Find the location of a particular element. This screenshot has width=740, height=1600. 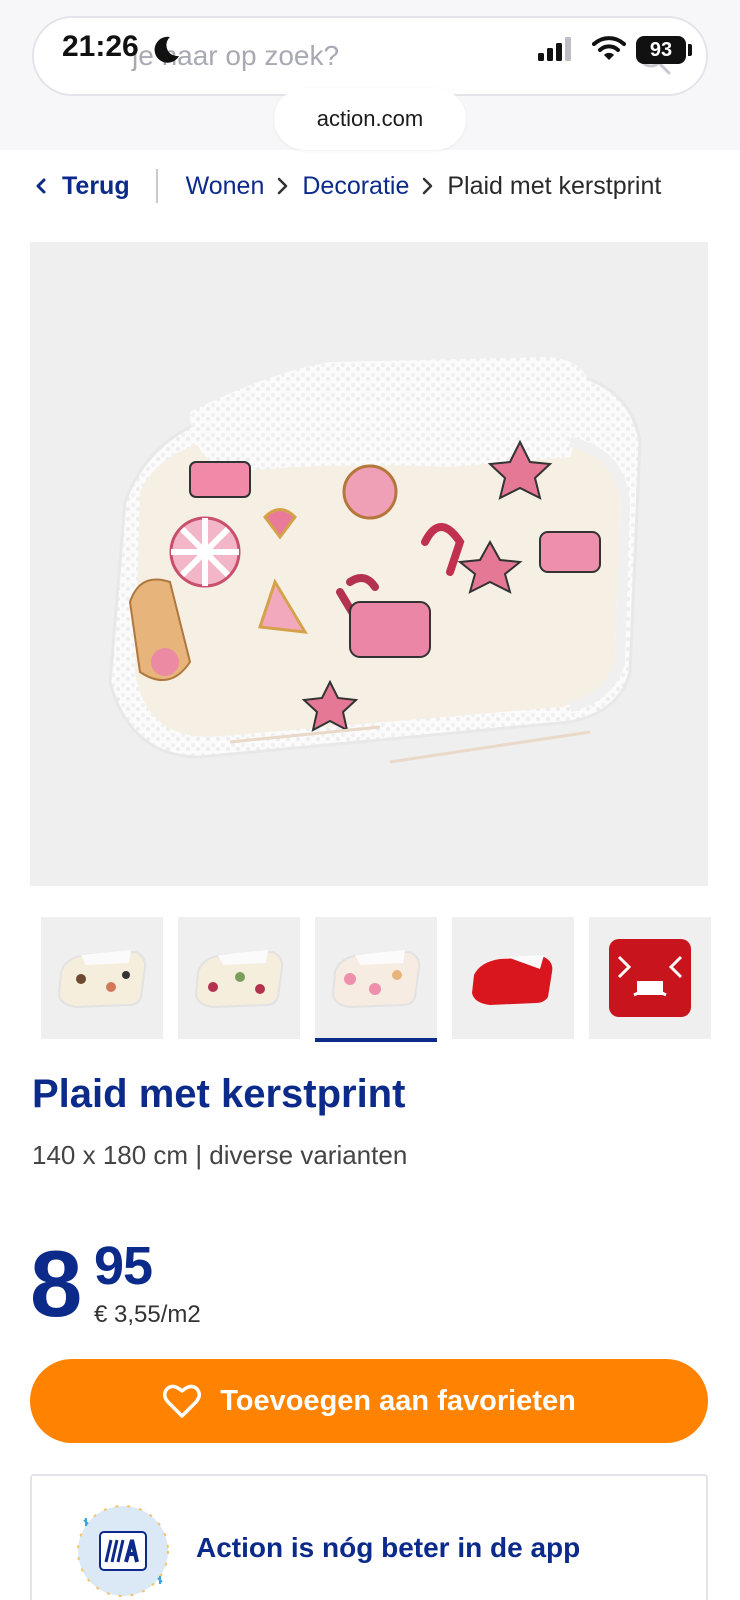

back-label: Terug is located at coordinates (96, 185).